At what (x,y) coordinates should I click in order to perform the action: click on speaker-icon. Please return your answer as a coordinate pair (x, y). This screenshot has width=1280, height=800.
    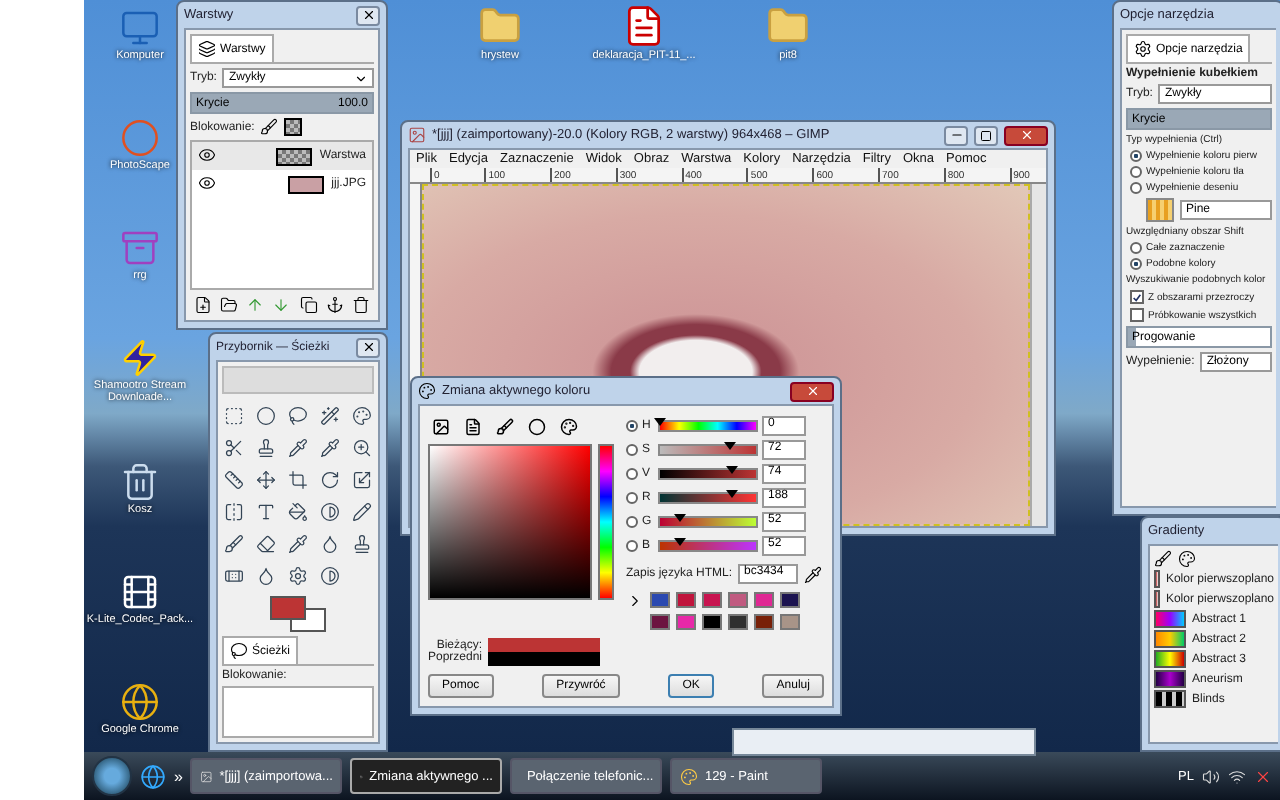
    Looking at the image, I should click on (1211, 776).